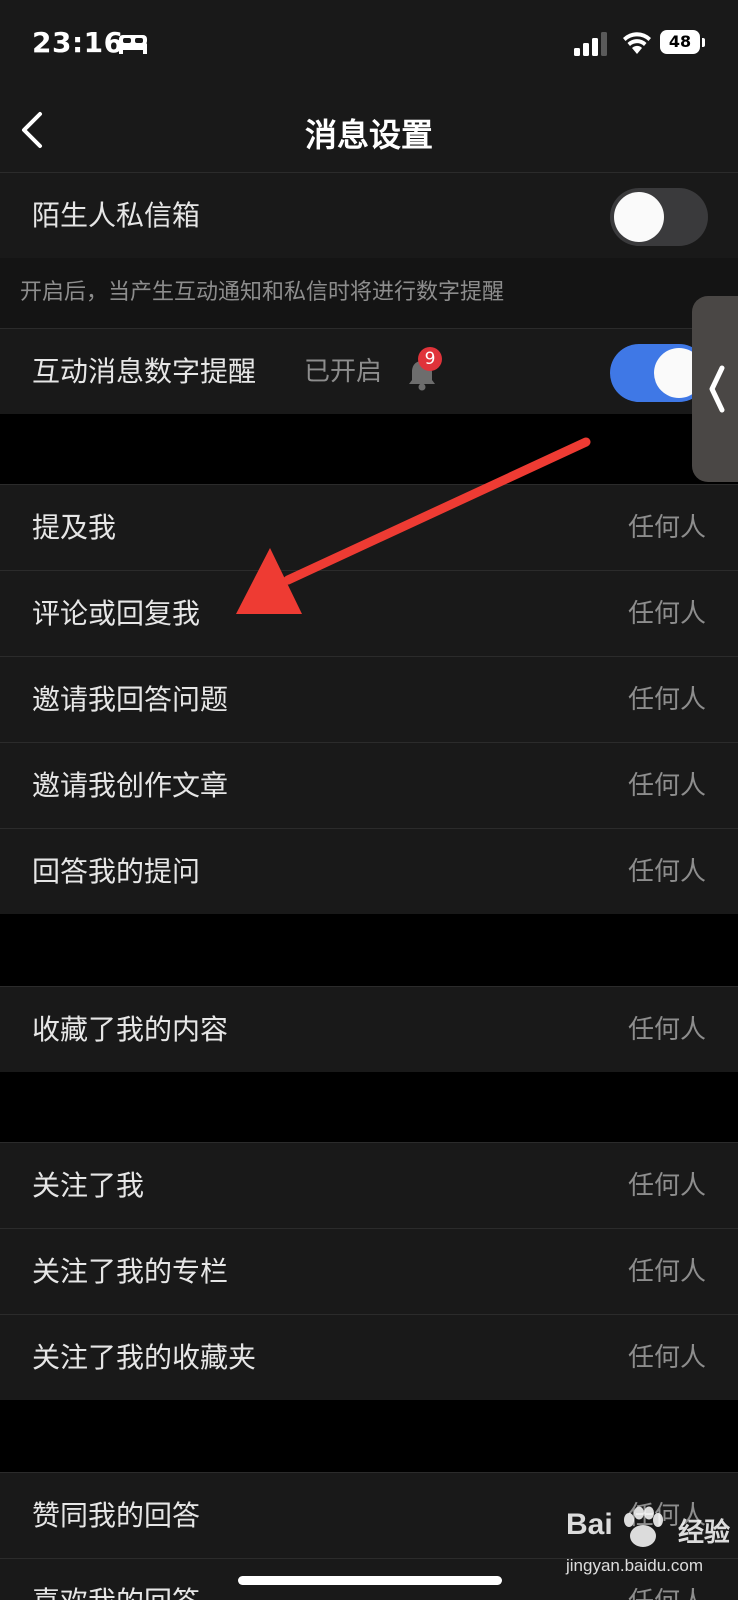 The width and height of the screenshot is (738, 1600). What do you see at coordinates (116, 871) in the screenshot?
I see `row-label: 回答我的提问` at bounding box center [116, 871].